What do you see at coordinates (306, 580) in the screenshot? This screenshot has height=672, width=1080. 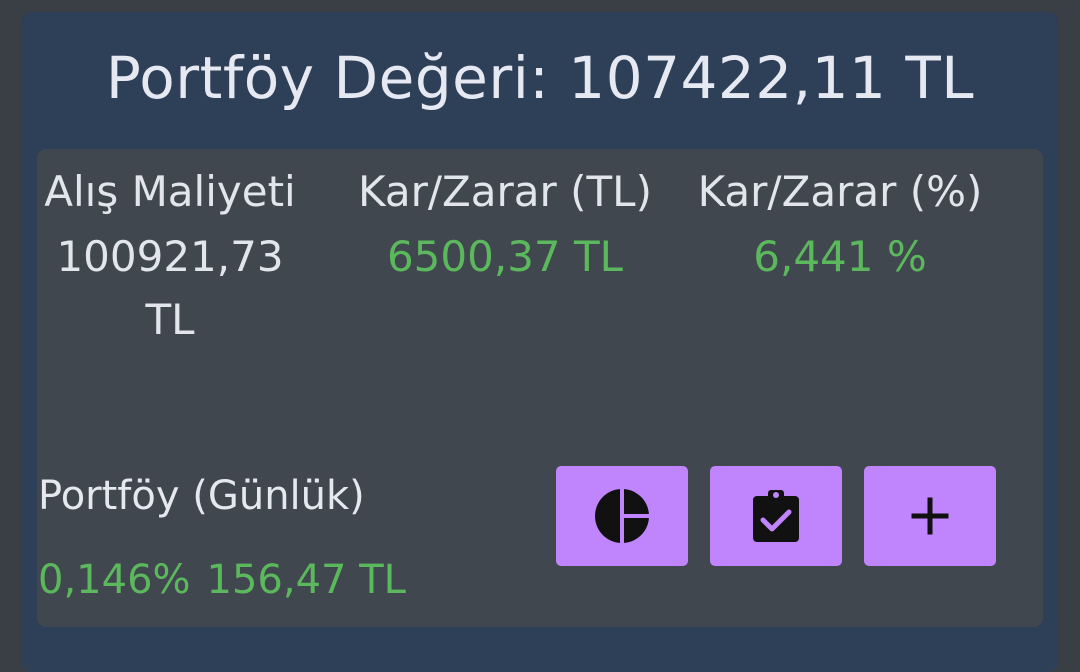 I see `daily-amount: 156,47 TL` at bounding box center [306, 580].